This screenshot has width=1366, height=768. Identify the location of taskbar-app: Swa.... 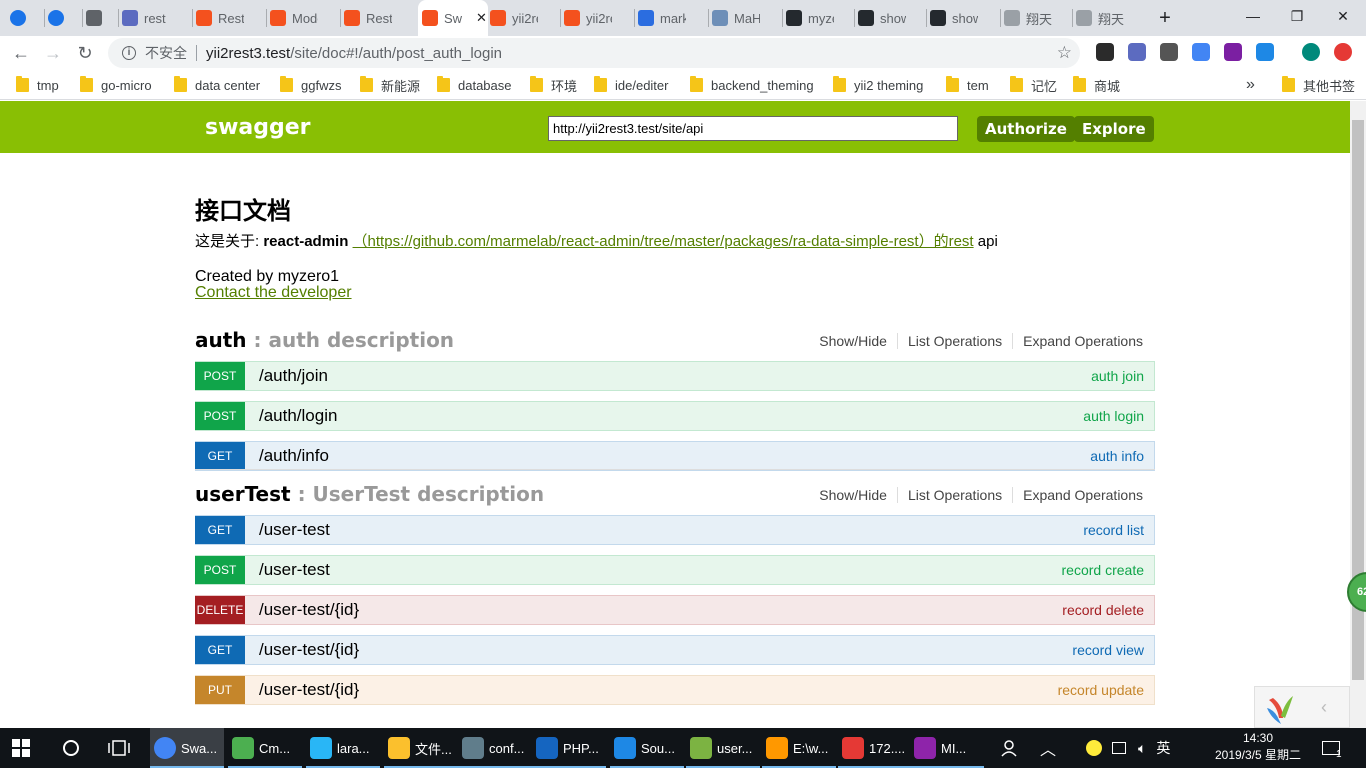
(187, 748).